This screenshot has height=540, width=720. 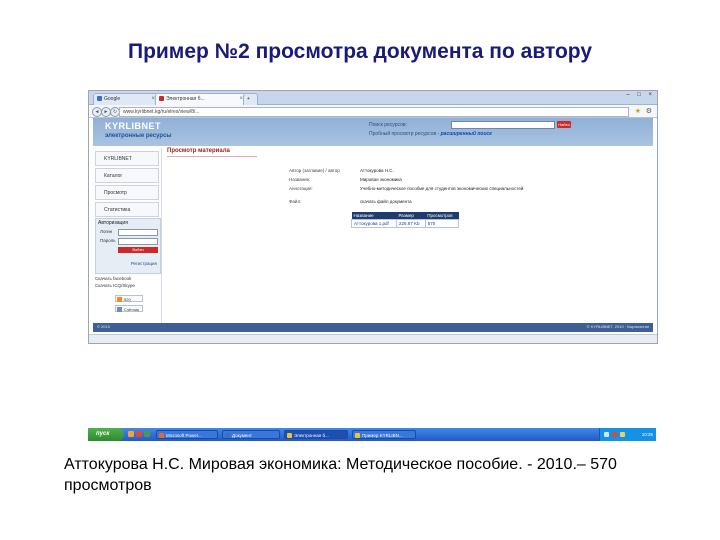 I want to click on taskbar-item-document: Документ, so click(x=251, y=434).